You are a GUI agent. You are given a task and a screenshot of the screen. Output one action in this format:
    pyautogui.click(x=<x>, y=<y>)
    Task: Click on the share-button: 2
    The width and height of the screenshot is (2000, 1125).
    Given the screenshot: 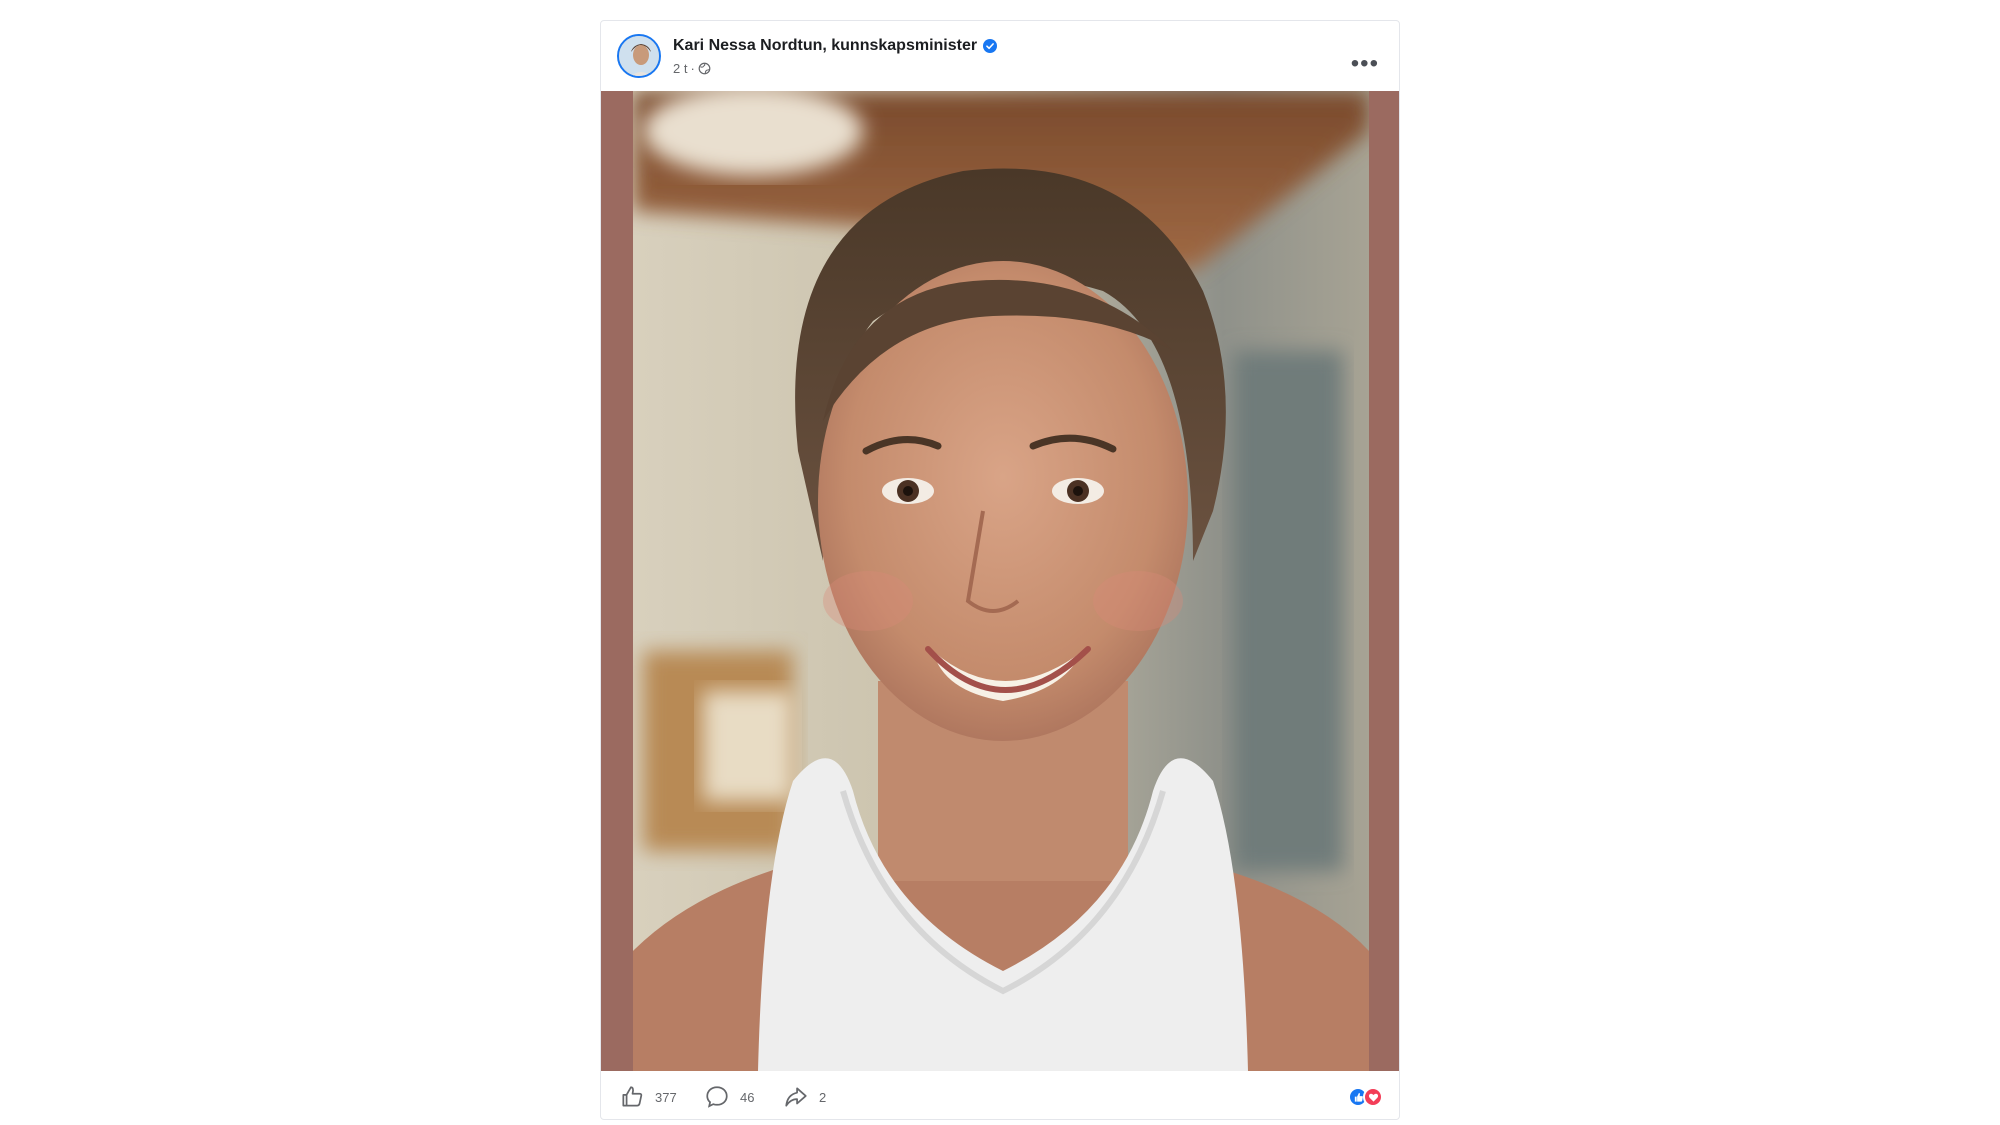 What is the action you would take?
    pyautogui.click(x=804, y=1097)
    